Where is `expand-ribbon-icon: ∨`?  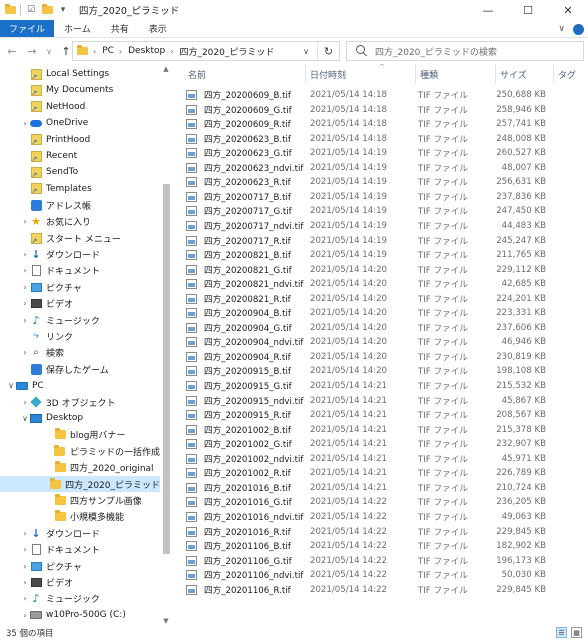
expand-ribbon-icon: ∨ is located at coordinates (561, 29).